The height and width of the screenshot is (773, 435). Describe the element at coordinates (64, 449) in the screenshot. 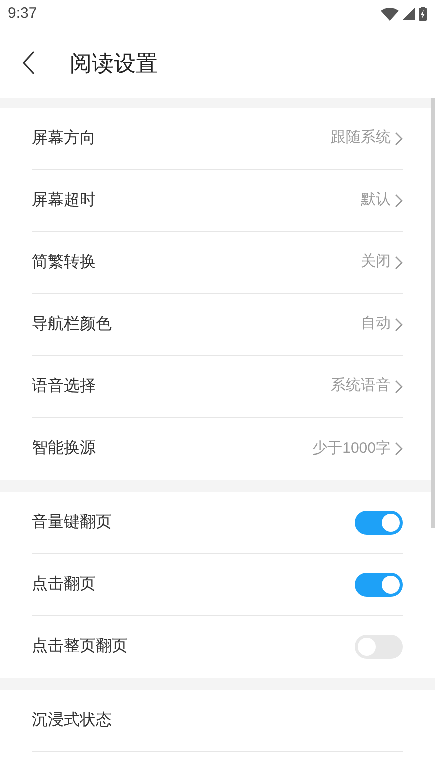

I see `setting-label: 智能换源` at that location.